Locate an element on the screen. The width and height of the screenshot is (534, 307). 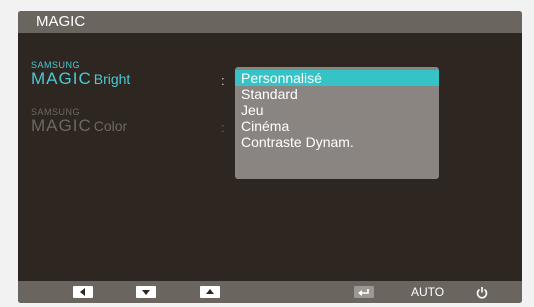
power-button is located at coordinates (482, 292).